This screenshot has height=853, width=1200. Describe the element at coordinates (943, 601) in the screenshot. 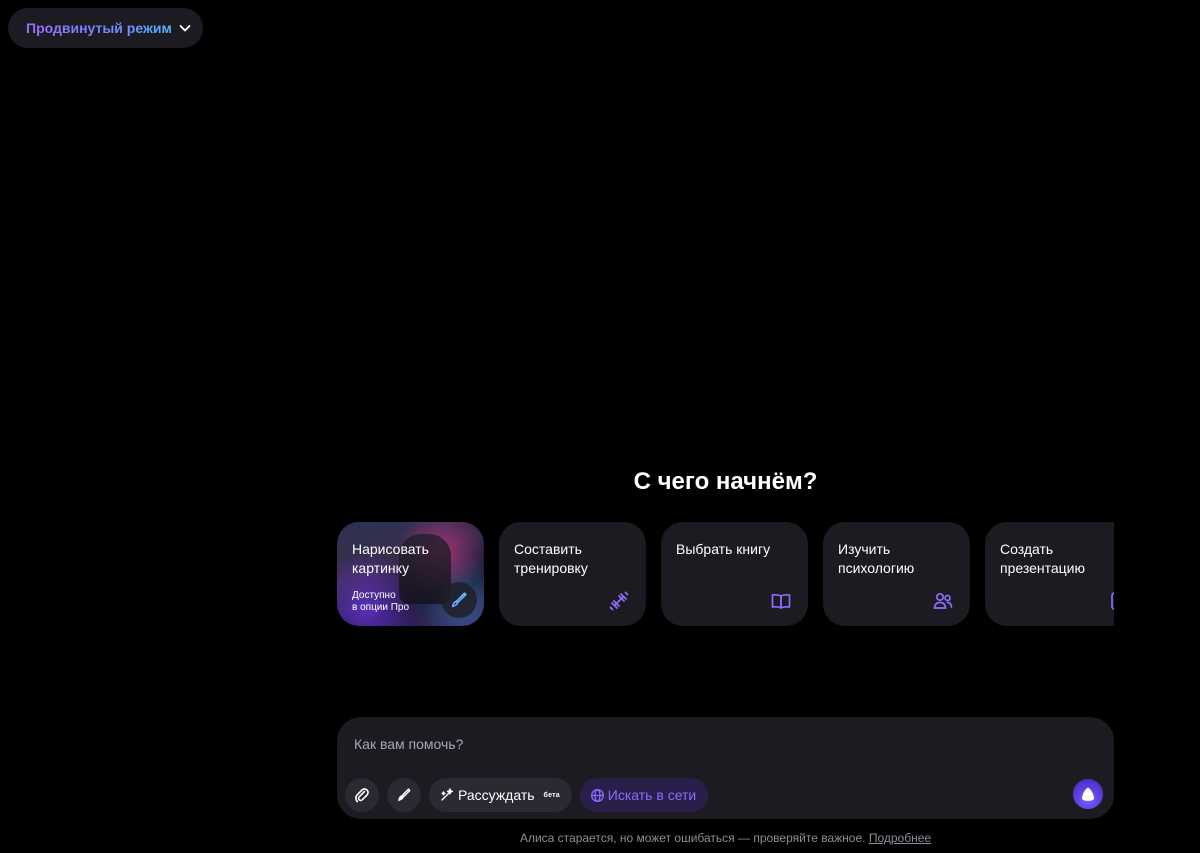

I see `people-icon` at that location.